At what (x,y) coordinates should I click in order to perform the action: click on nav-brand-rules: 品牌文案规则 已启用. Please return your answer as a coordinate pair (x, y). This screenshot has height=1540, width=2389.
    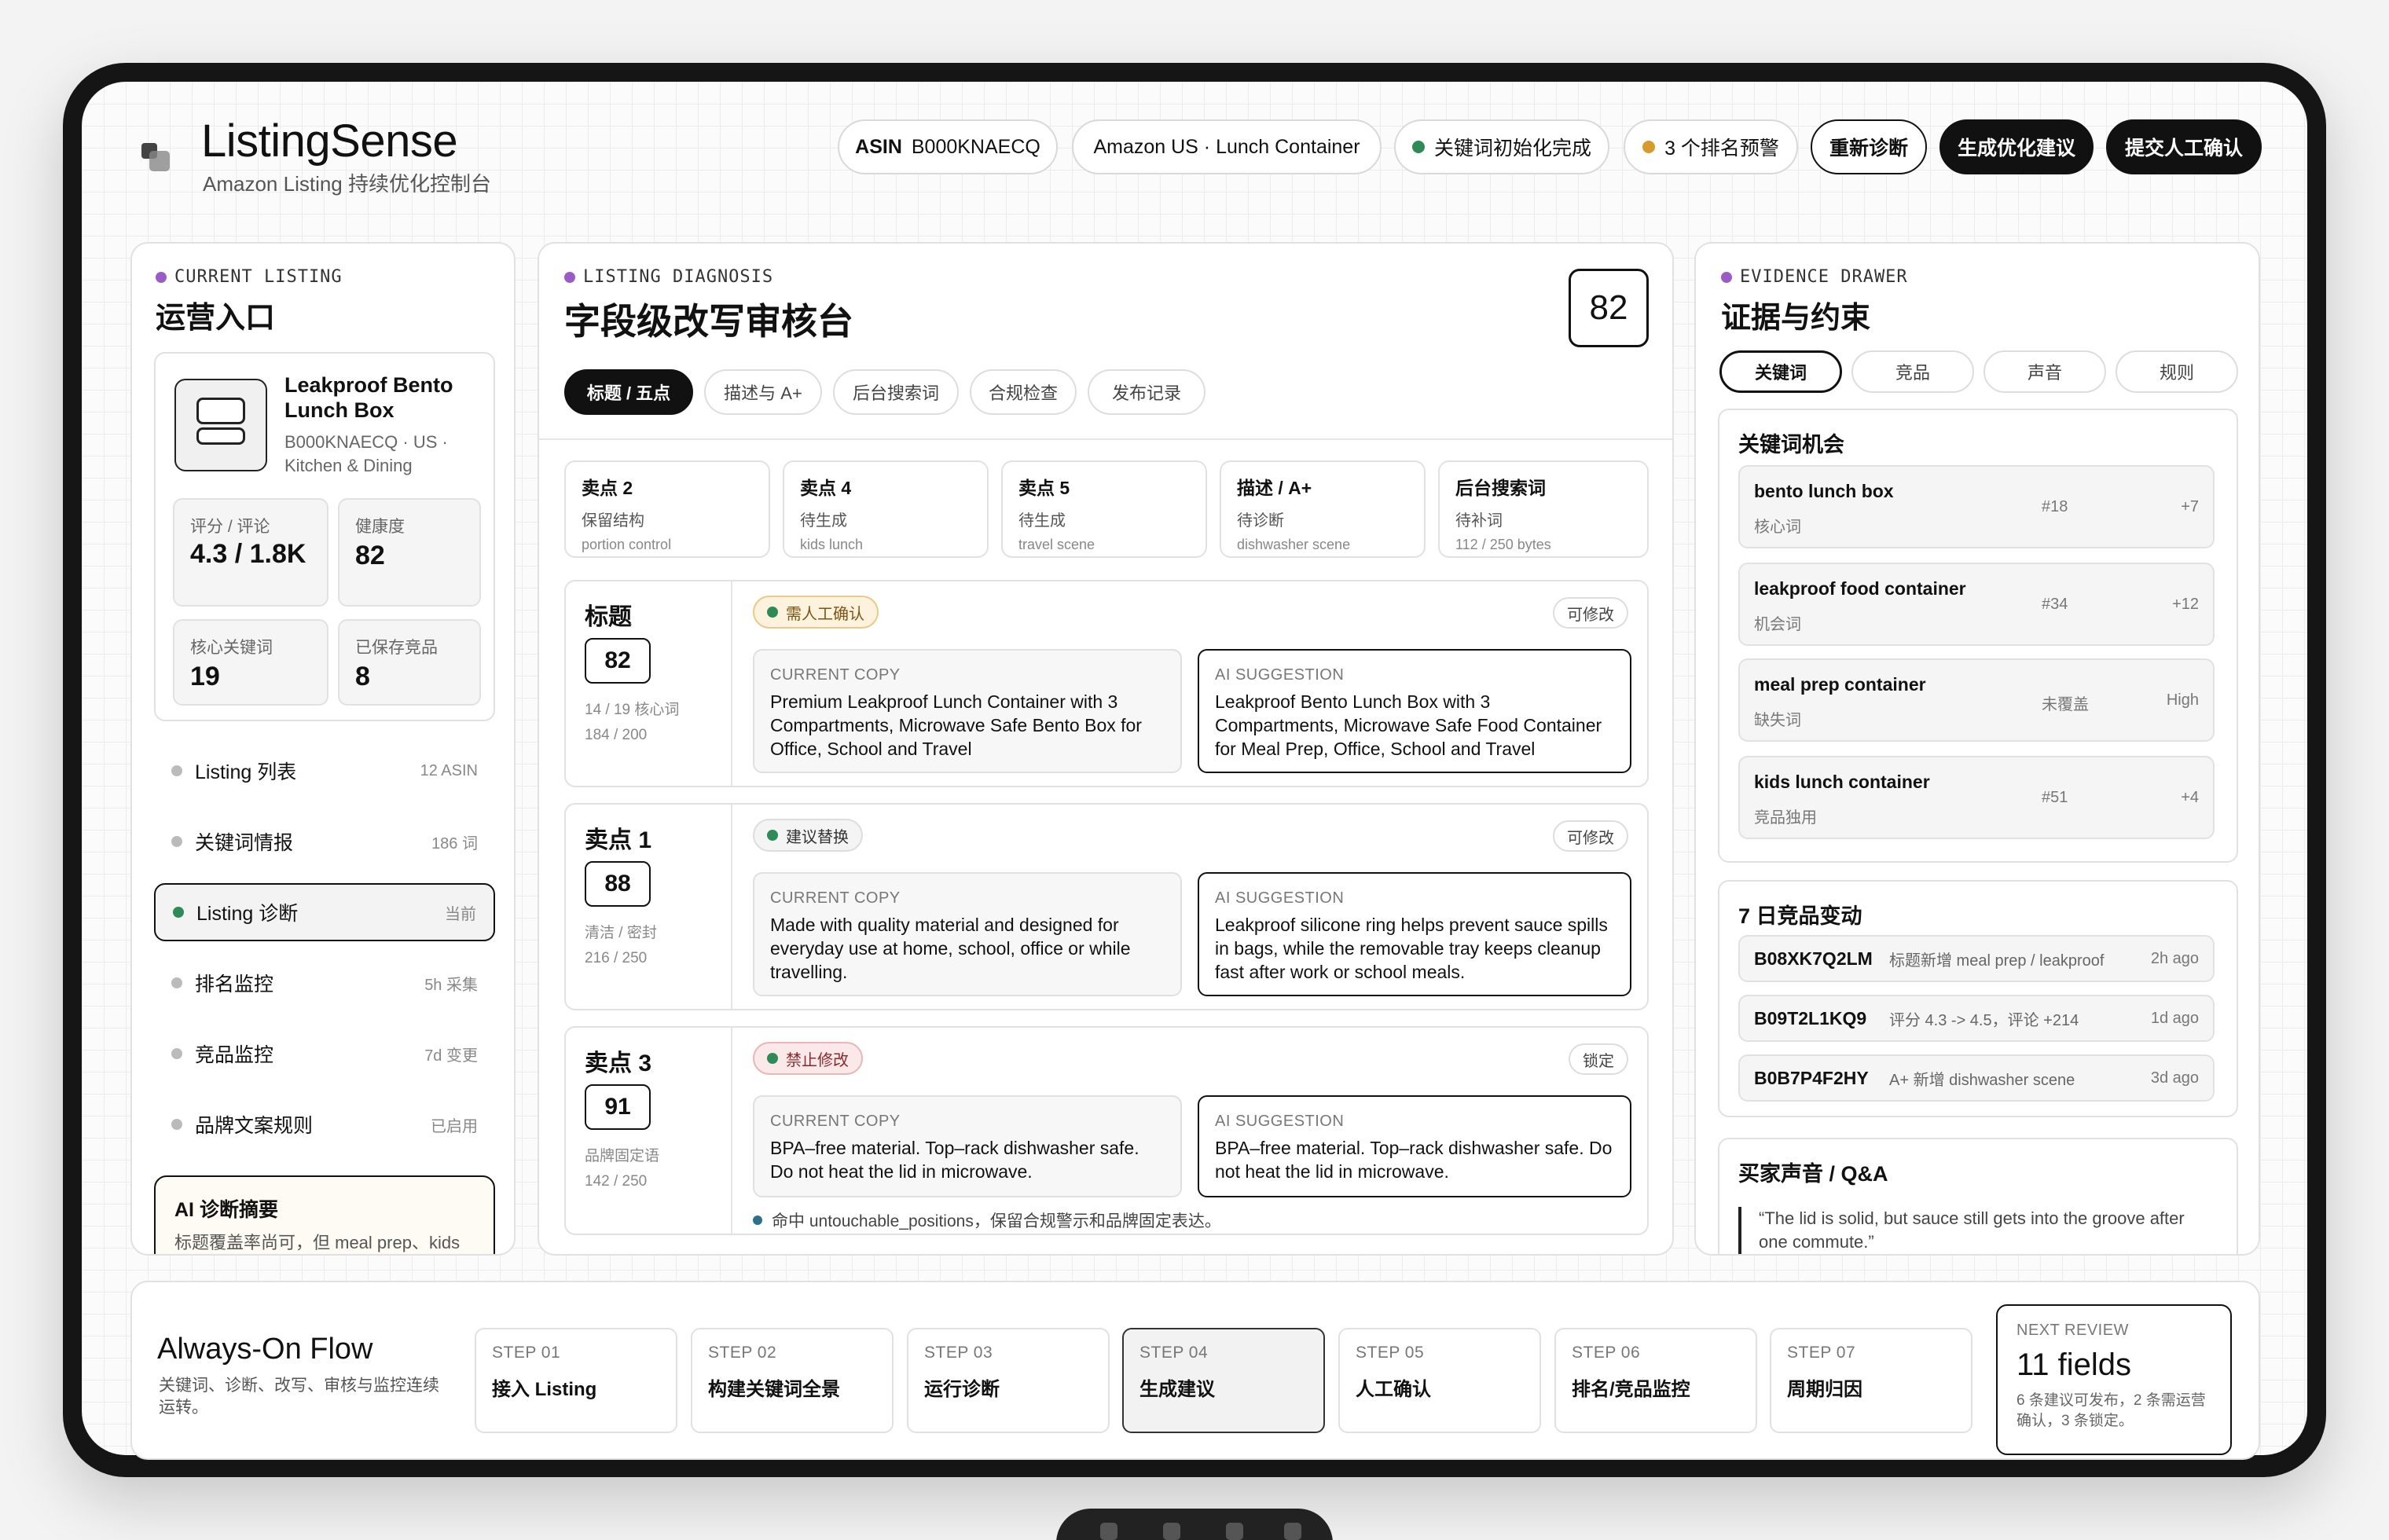
    Looking at the image, I should click on (324, 1124).